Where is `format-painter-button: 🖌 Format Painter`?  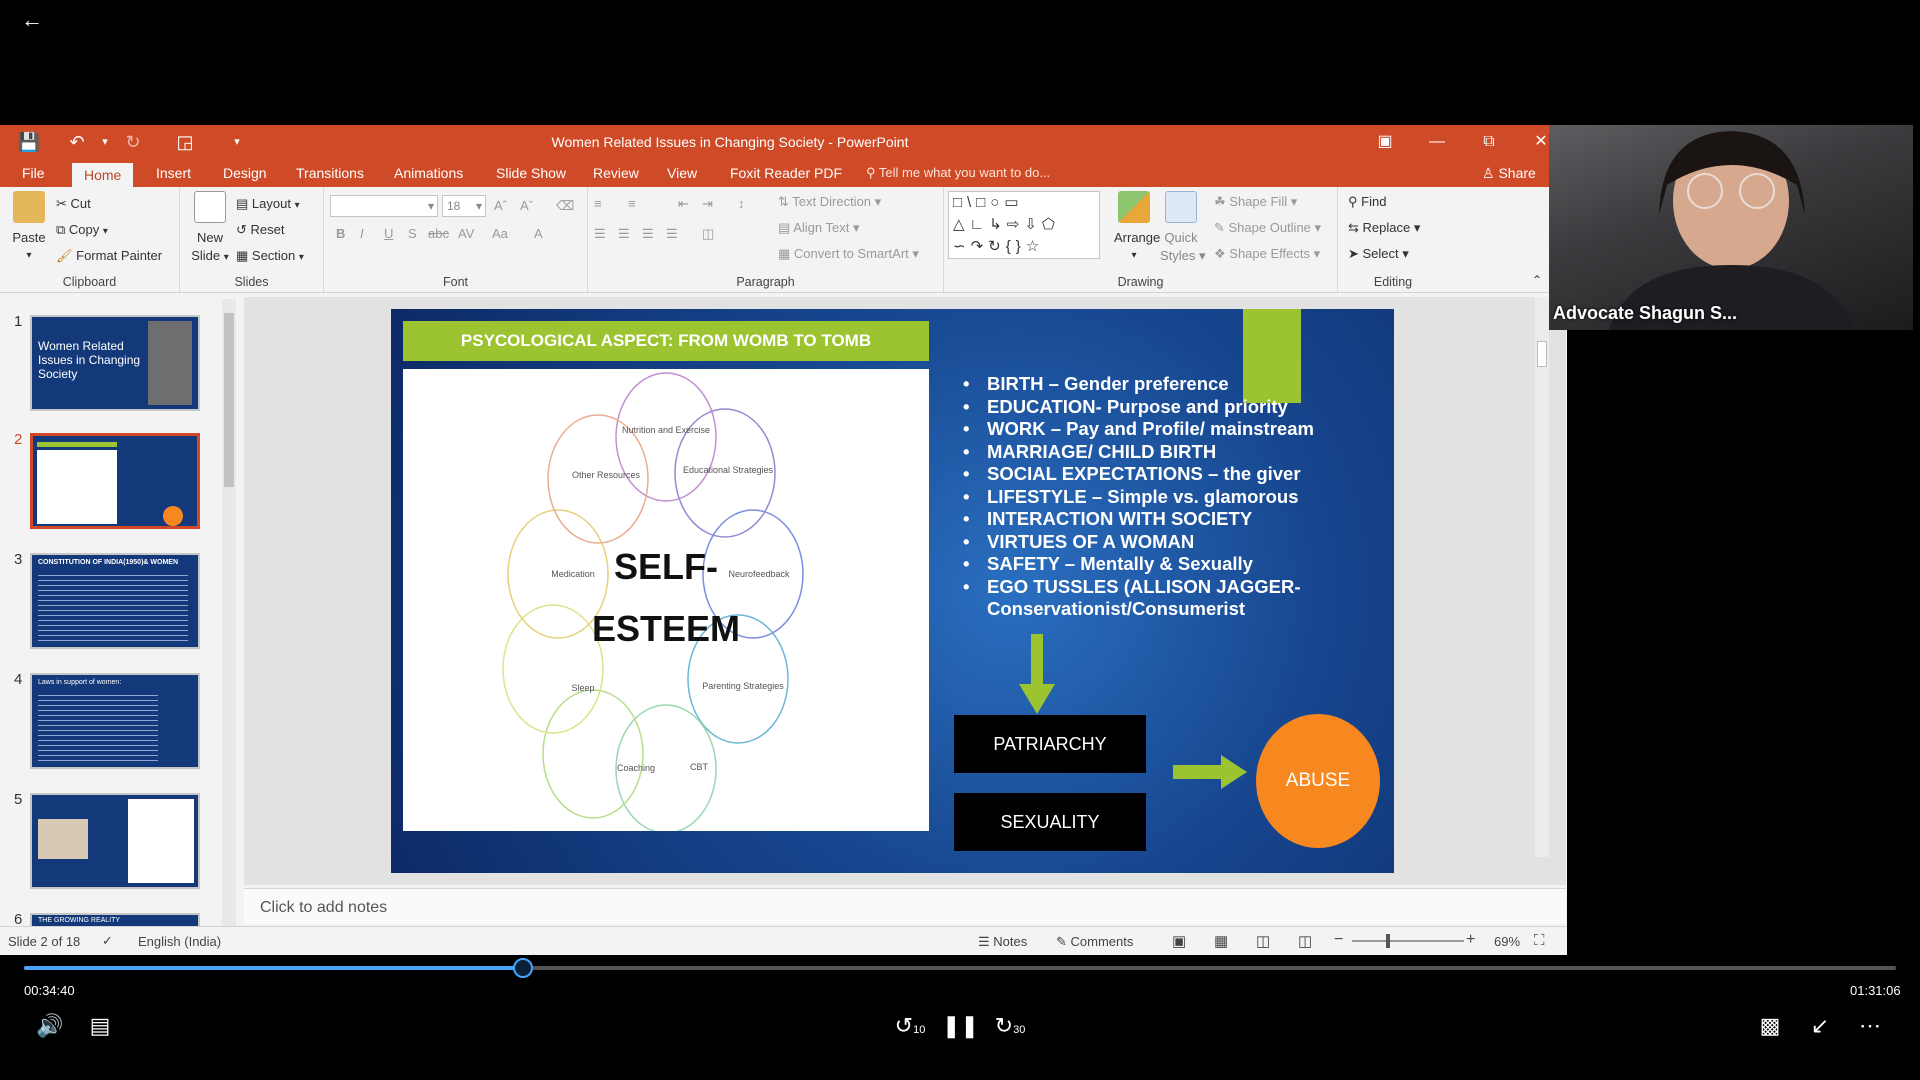
format-painter-button: 🖌 Format Painter is located at coordinates (109, 256).